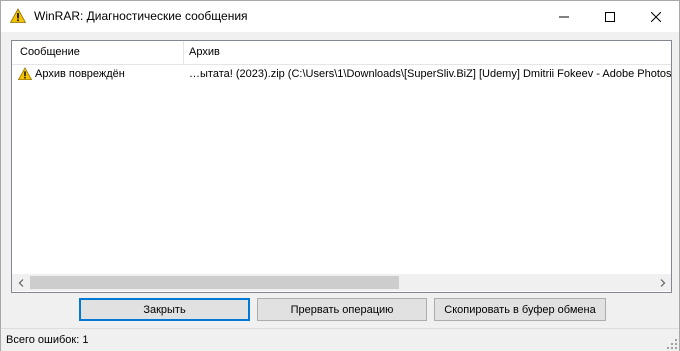 This screenshot has height=351, width=680. I want to click on maximize-icon, so click(610, 16).